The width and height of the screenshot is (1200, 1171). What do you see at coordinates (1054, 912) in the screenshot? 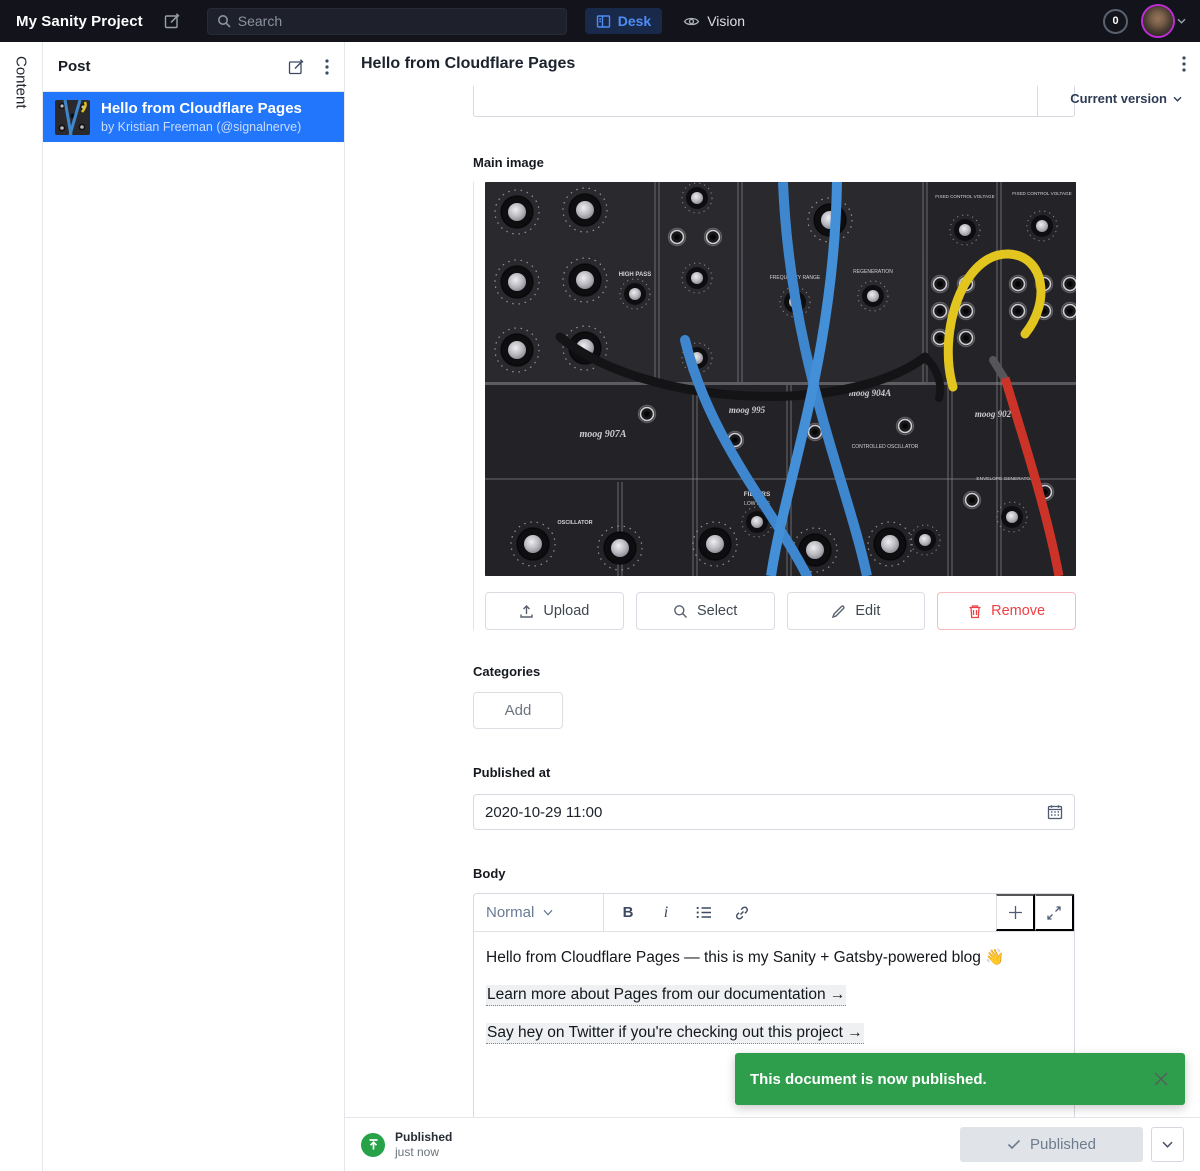
I see `expand-editor-icon` at bounding box center [1054, 912].